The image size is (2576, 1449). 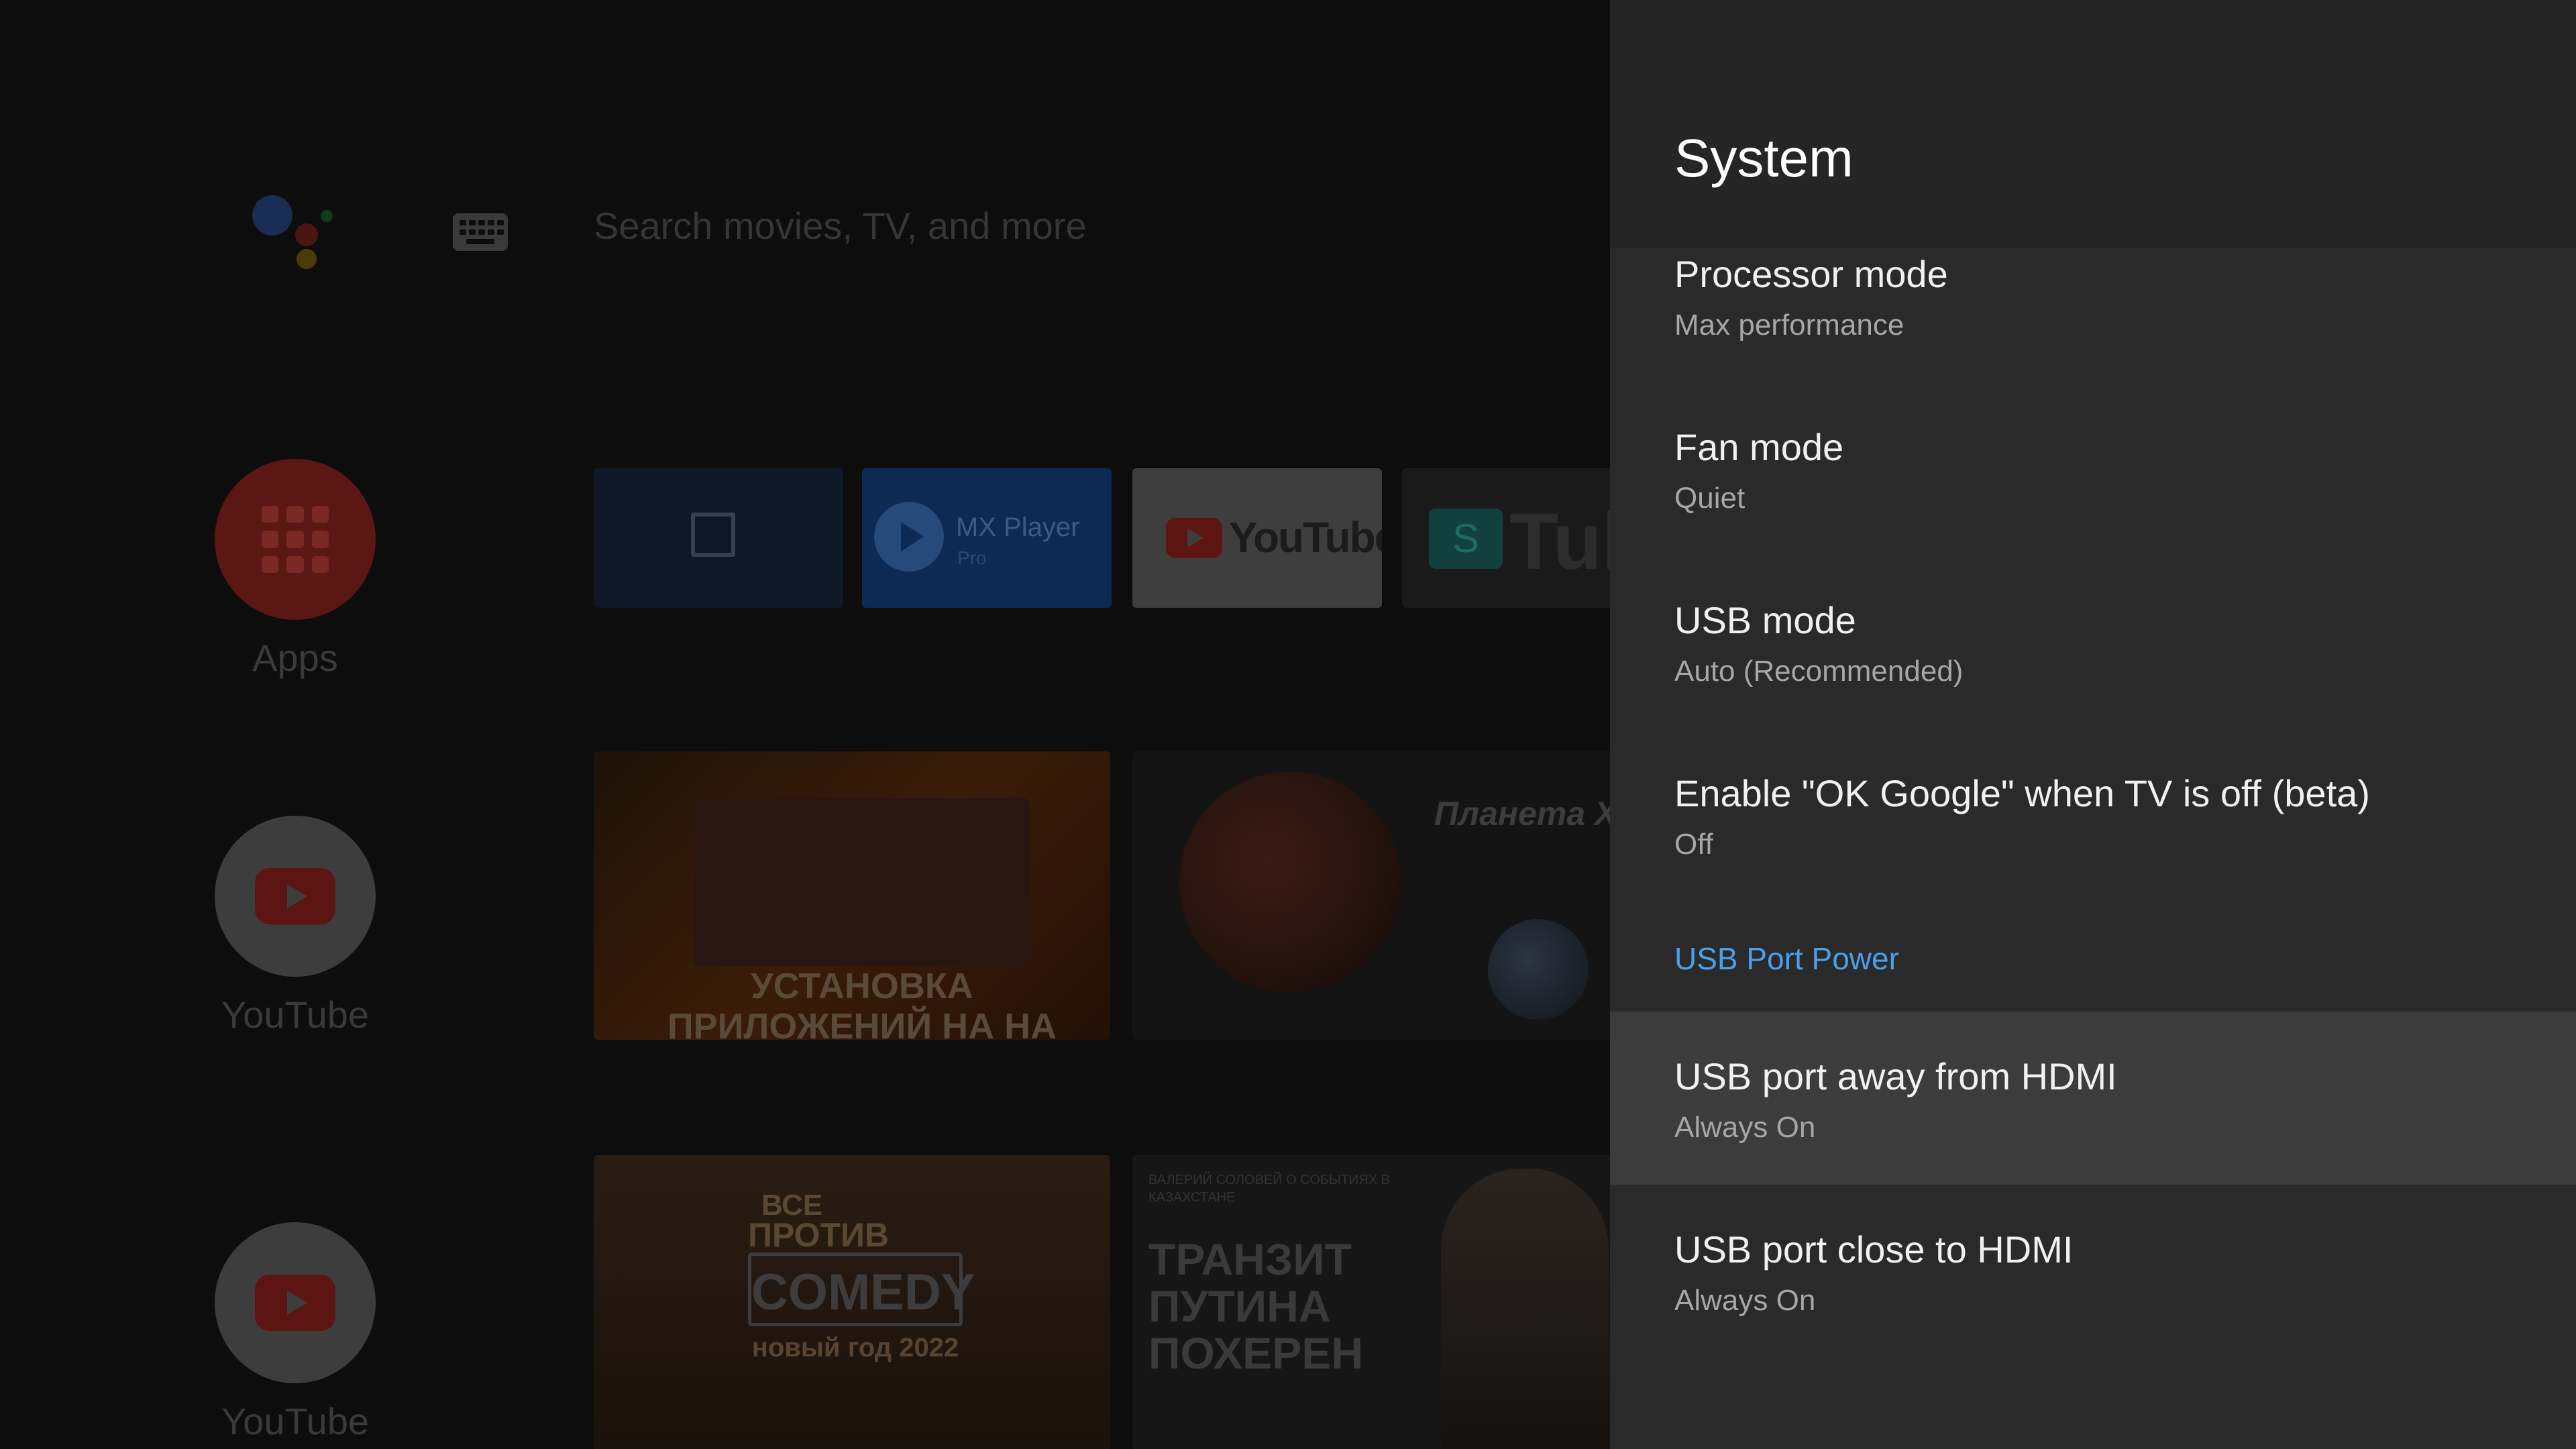 What do you see at coordinates (1466, 538) in the screenshot?
I see `smart-tube-letter: S` at bounding box center [1466, 538].